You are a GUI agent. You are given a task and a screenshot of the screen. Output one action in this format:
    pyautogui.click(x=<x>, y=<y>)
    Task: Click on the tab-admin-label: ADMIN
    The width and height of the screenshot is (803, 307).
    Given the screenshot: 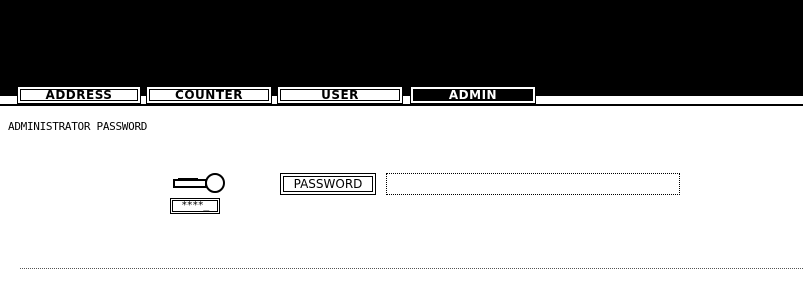 What is the action you would take?
    pyautogui.click(x=473, y=95)
    